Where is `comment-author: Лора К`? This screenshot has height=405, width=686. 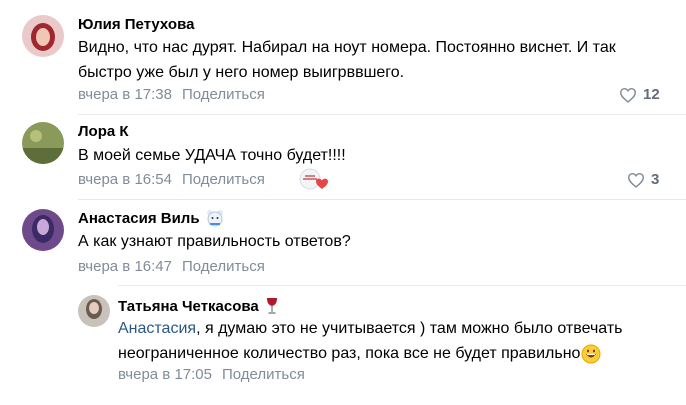
comment-author: Лора К is located at coordinates (103, 131).